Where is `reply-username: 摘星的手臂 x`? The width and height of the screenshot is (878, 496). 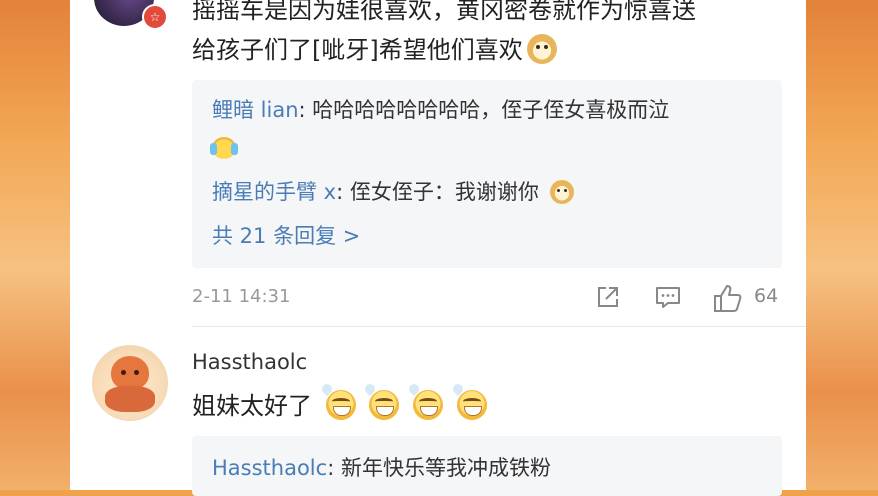
reply-username: 摘星的手臂 x is located at coordinates (274, 192).